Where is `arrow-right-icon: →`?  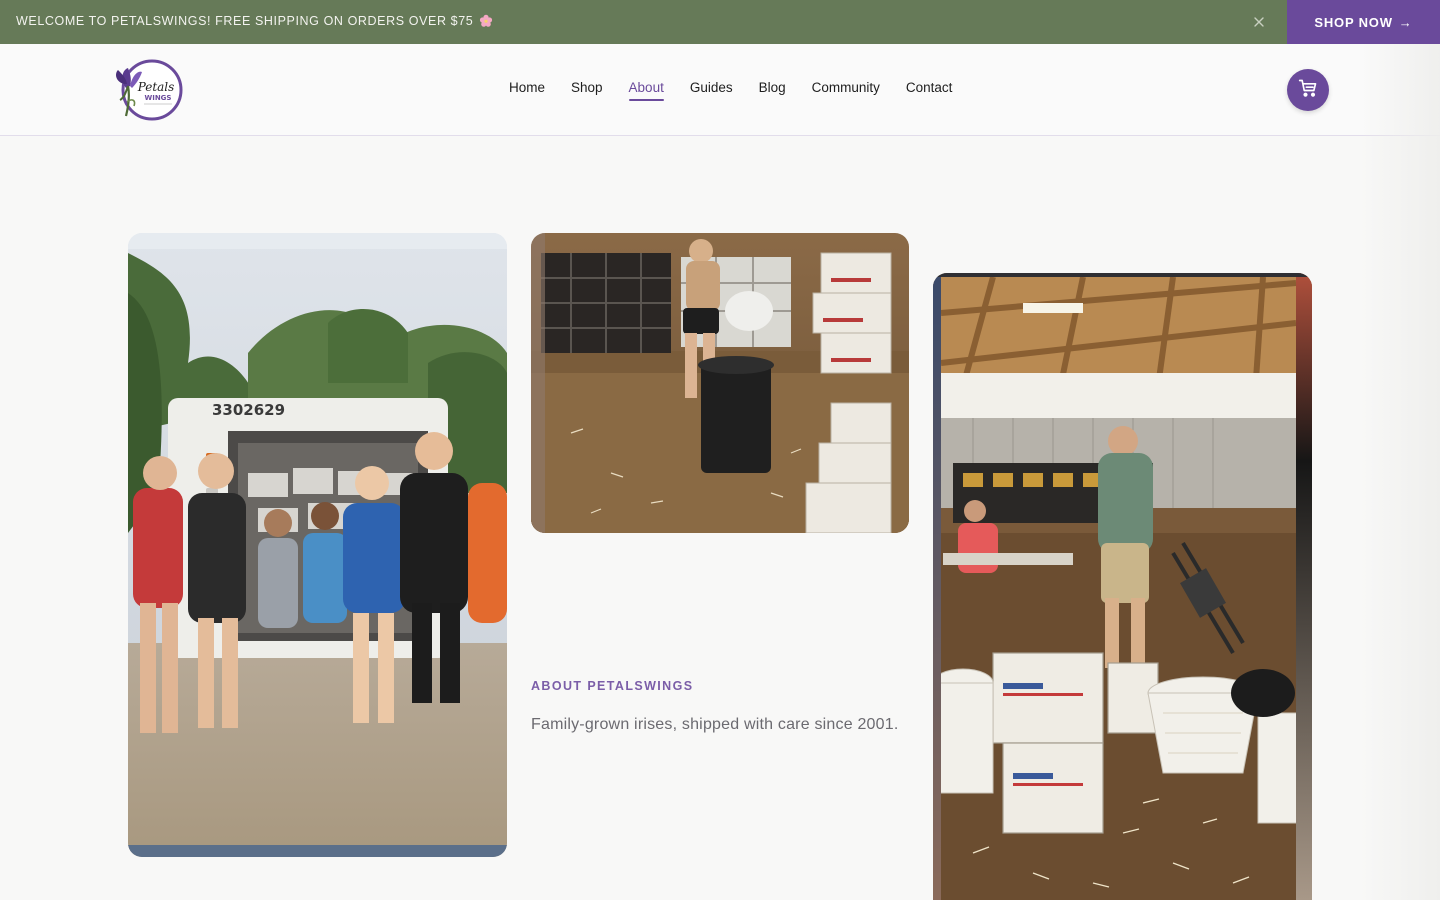
arrow-right-icon: → is located at coordinates (1405, 22).